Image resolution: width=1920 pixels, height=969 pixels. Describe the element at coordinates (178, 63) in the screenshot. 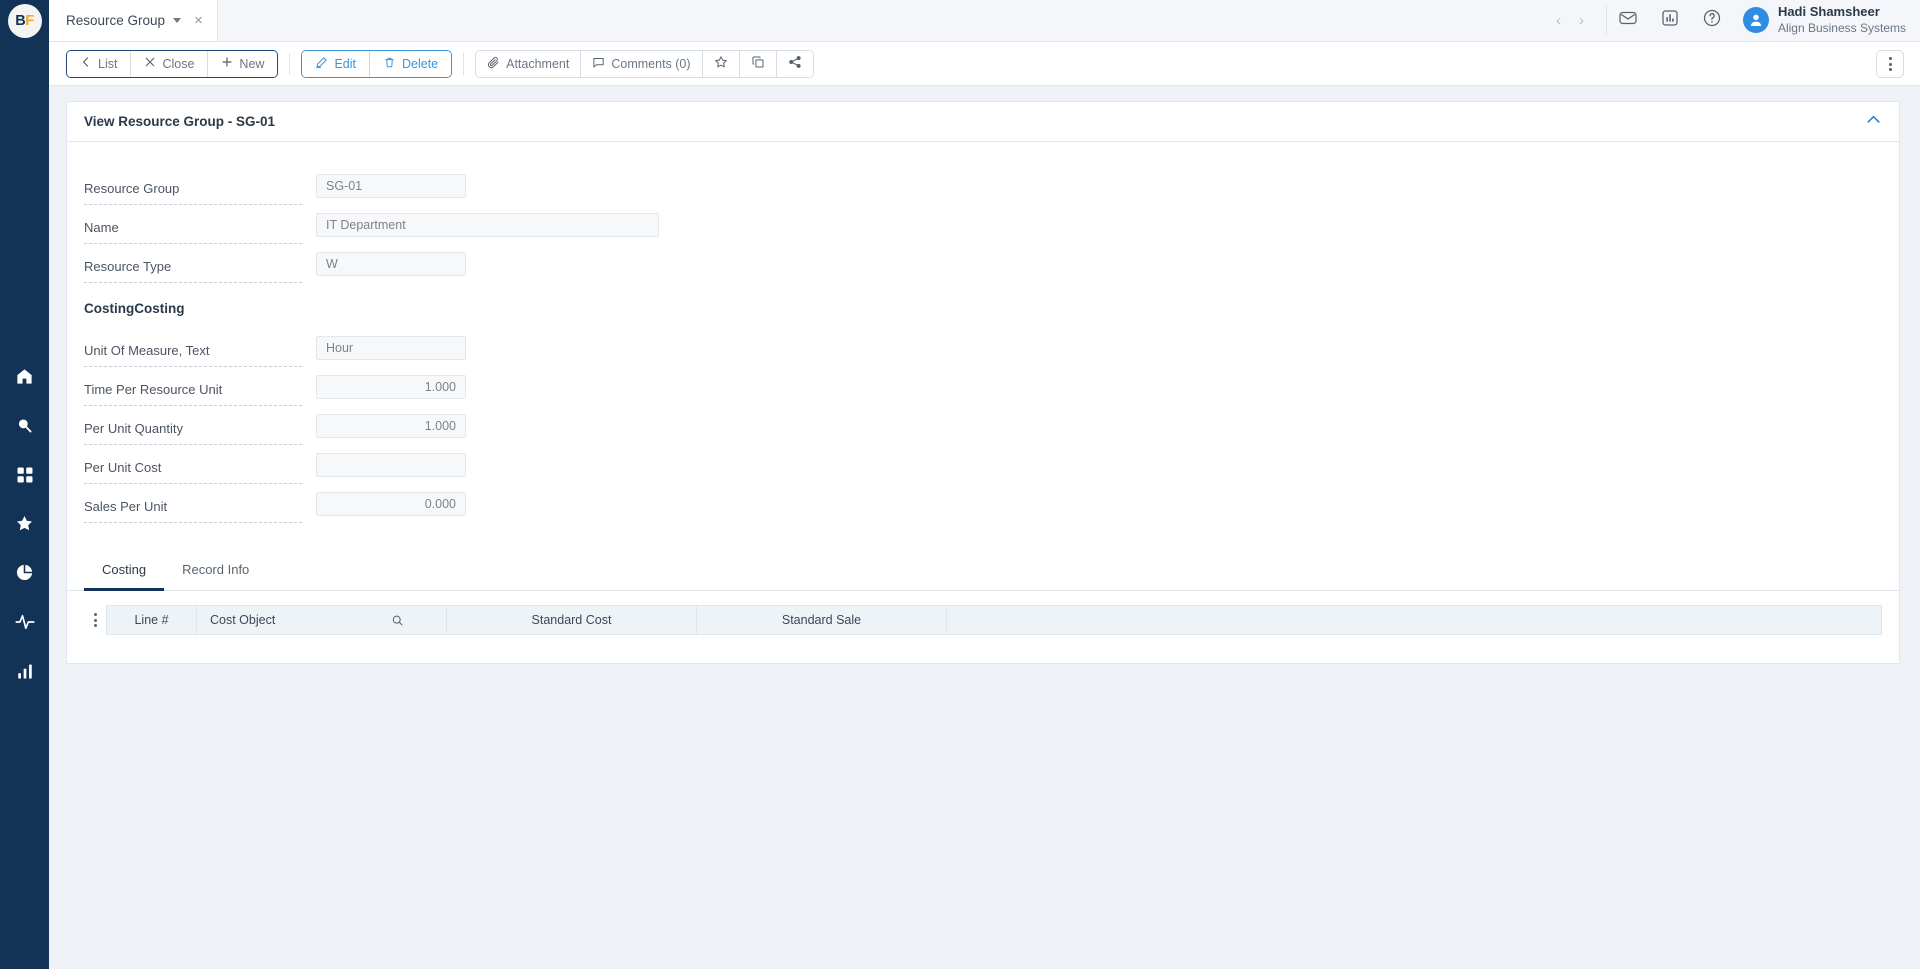

I see `close-button-label: Close` at that location.